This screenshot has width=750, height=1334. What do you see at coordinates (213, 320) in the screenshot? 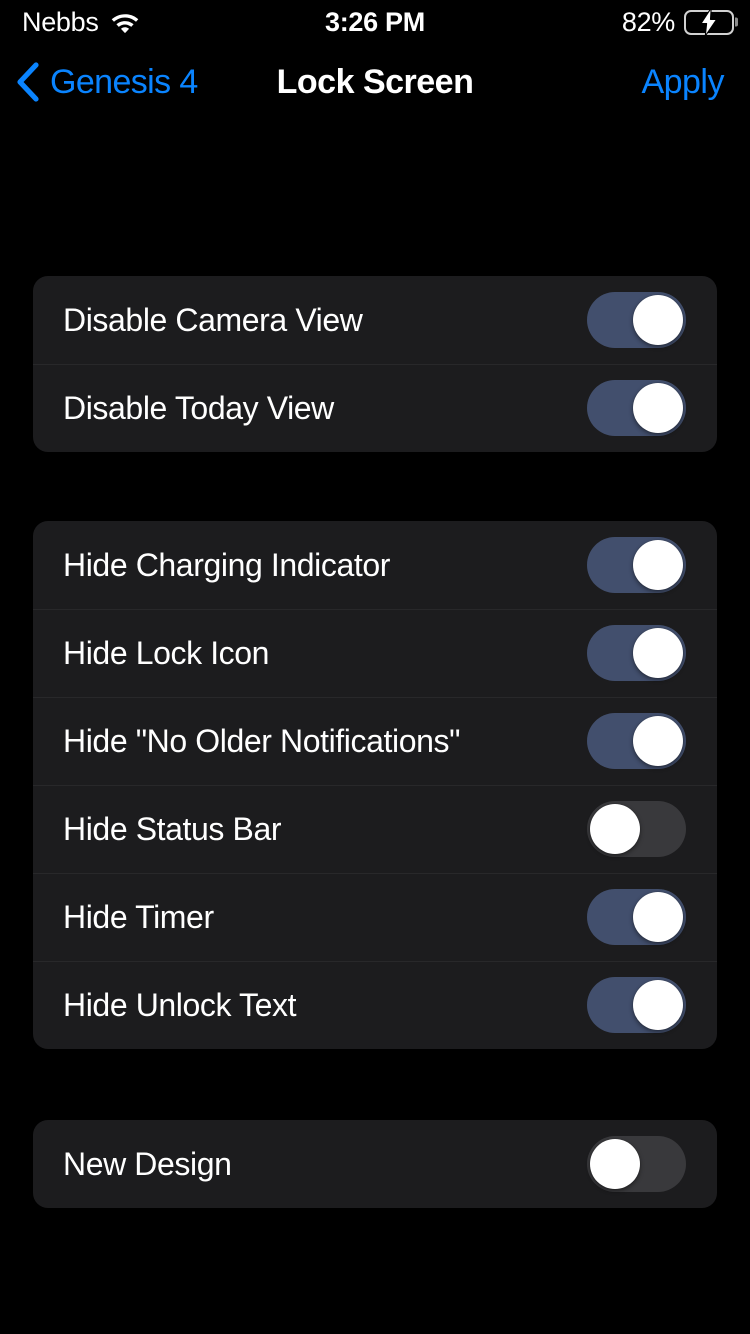
I see `setting-label: Disable Camera View` at bounding box center [213, 320].